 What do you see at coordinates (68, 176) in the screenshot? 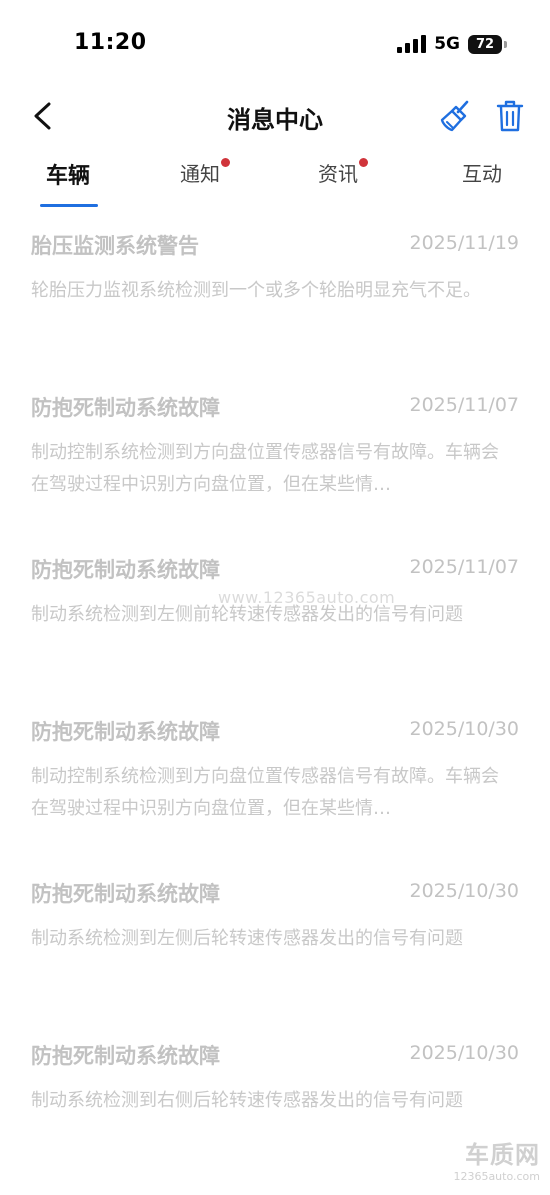
I see `tab-label: 车辆` at bounding box center [68, 176].